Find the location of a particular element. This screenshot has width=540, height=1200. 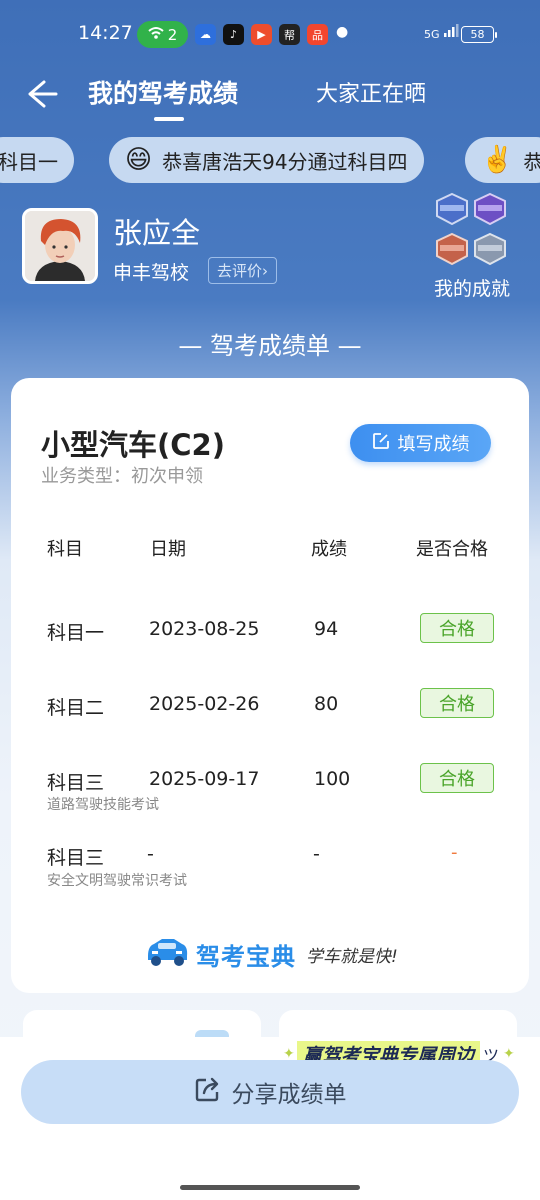

network-type: 5G is located at coordinates (432, 34).